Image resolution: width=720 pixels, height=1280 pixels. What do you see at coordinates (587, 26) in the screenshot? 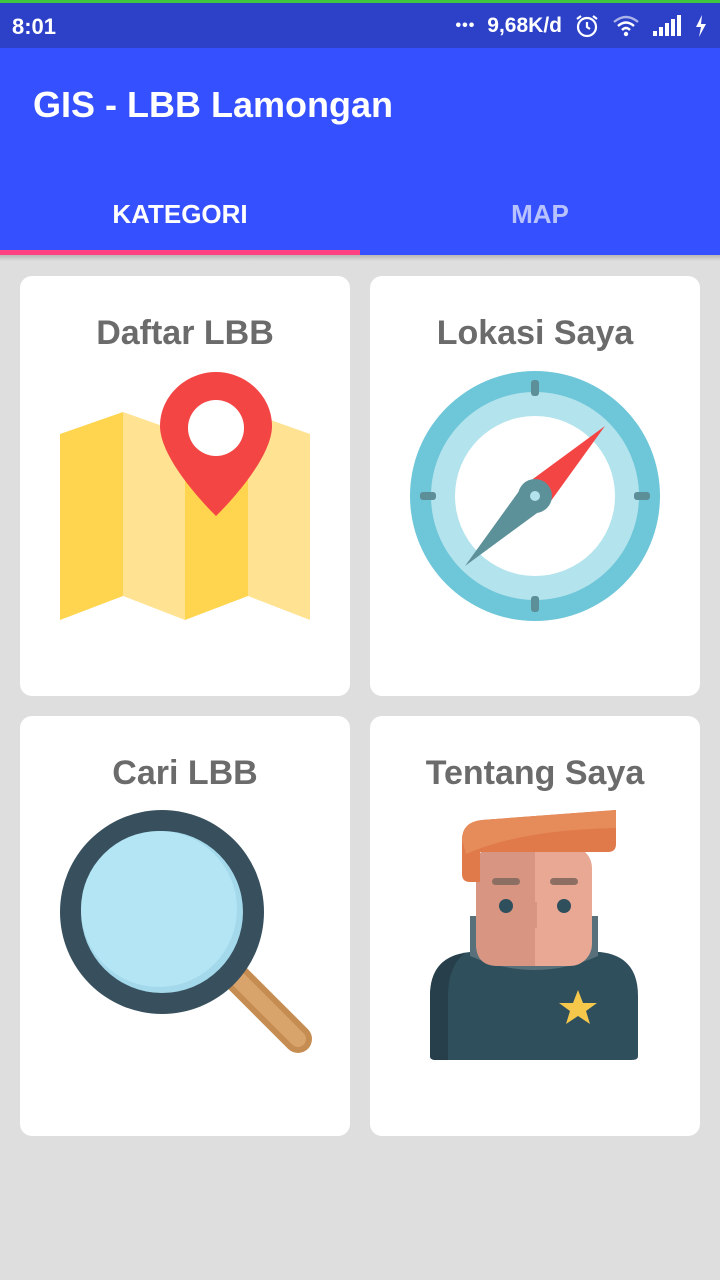
I see `alarm-icon` at bounding box center [587, 26].